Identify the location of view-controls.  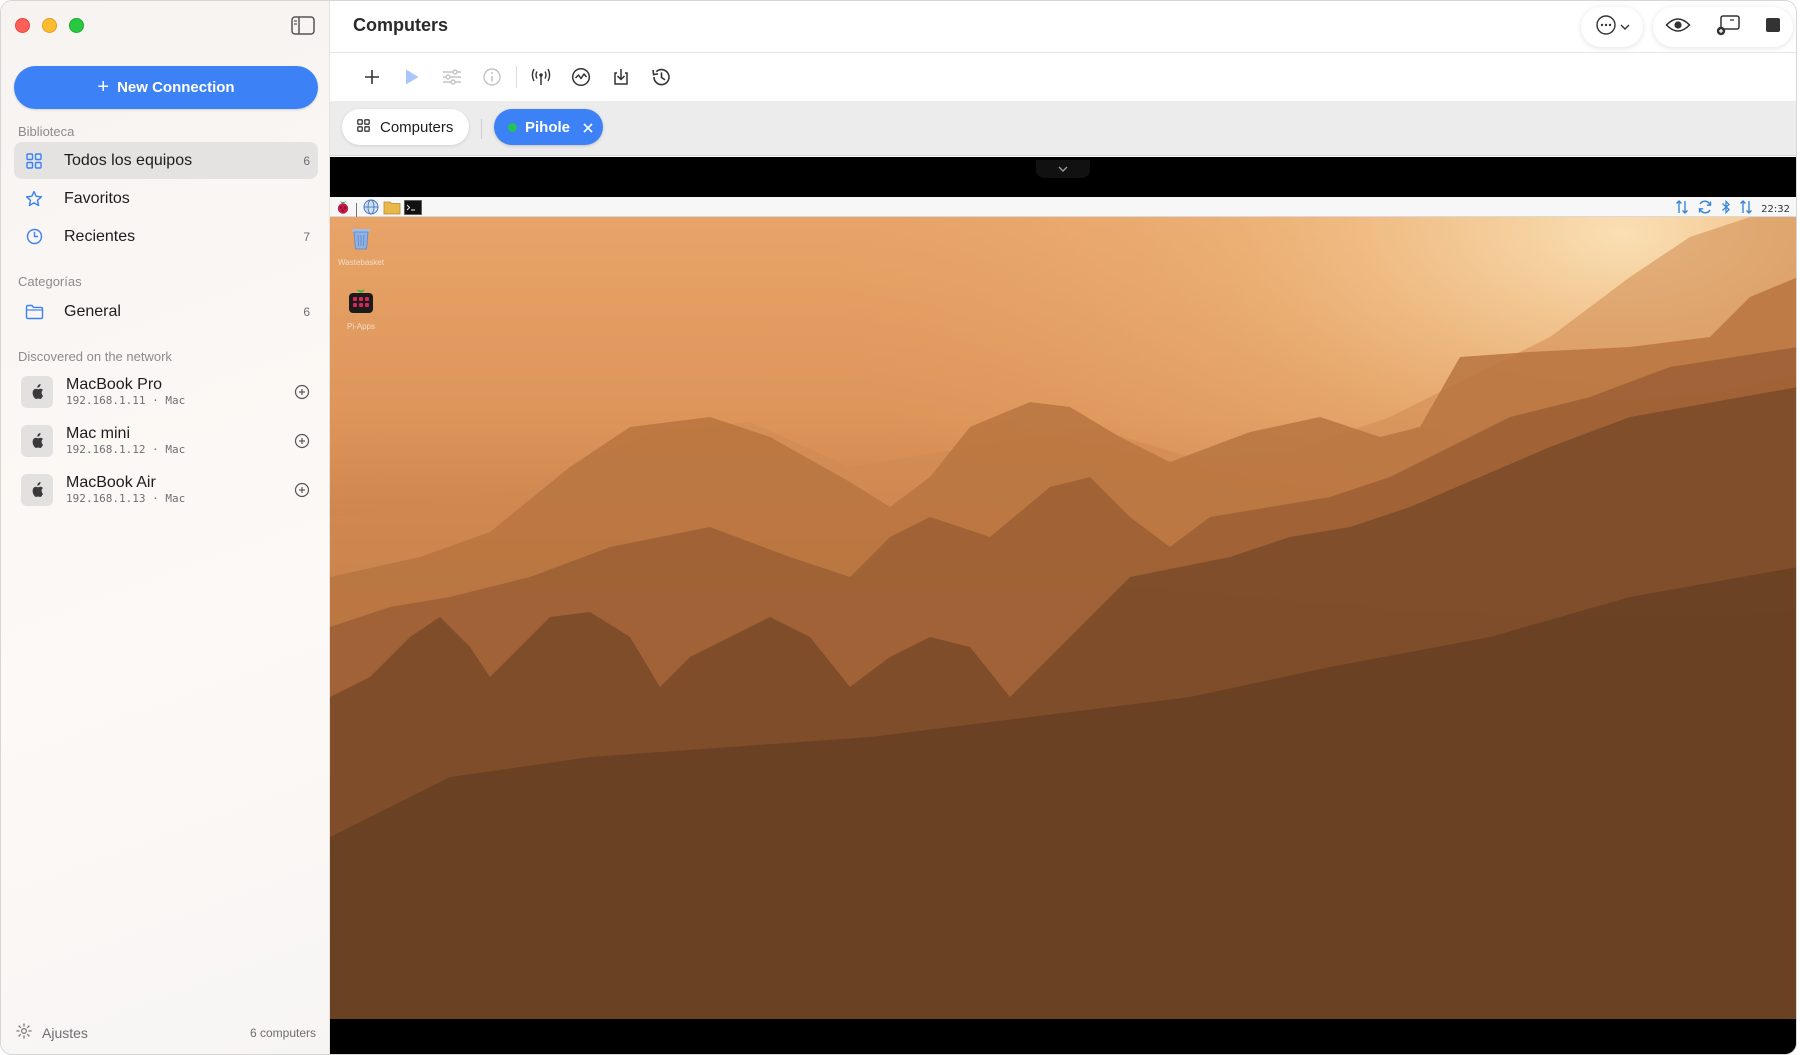
(1723, 27).